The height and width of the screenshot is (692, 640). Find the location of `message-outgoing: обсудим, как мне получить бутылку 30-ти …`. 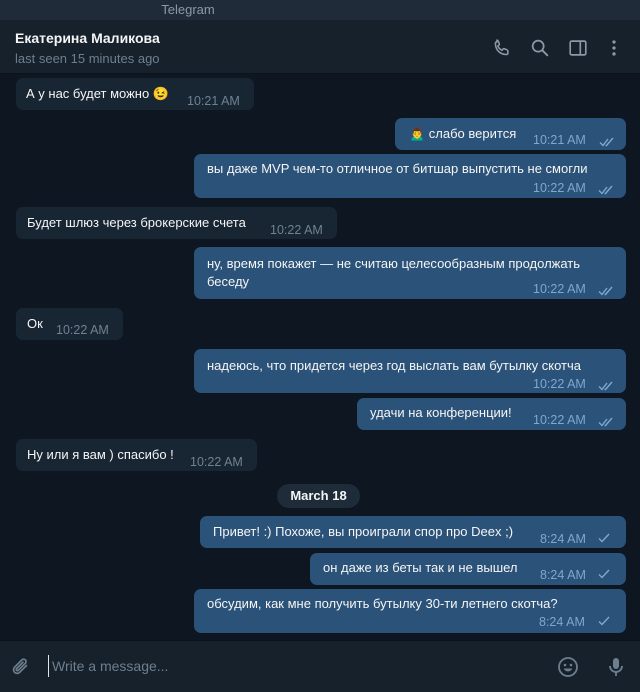

message-outgoing: обсудим, как мне получить бутылку 30-ти … is located at coordinates (410, 611).